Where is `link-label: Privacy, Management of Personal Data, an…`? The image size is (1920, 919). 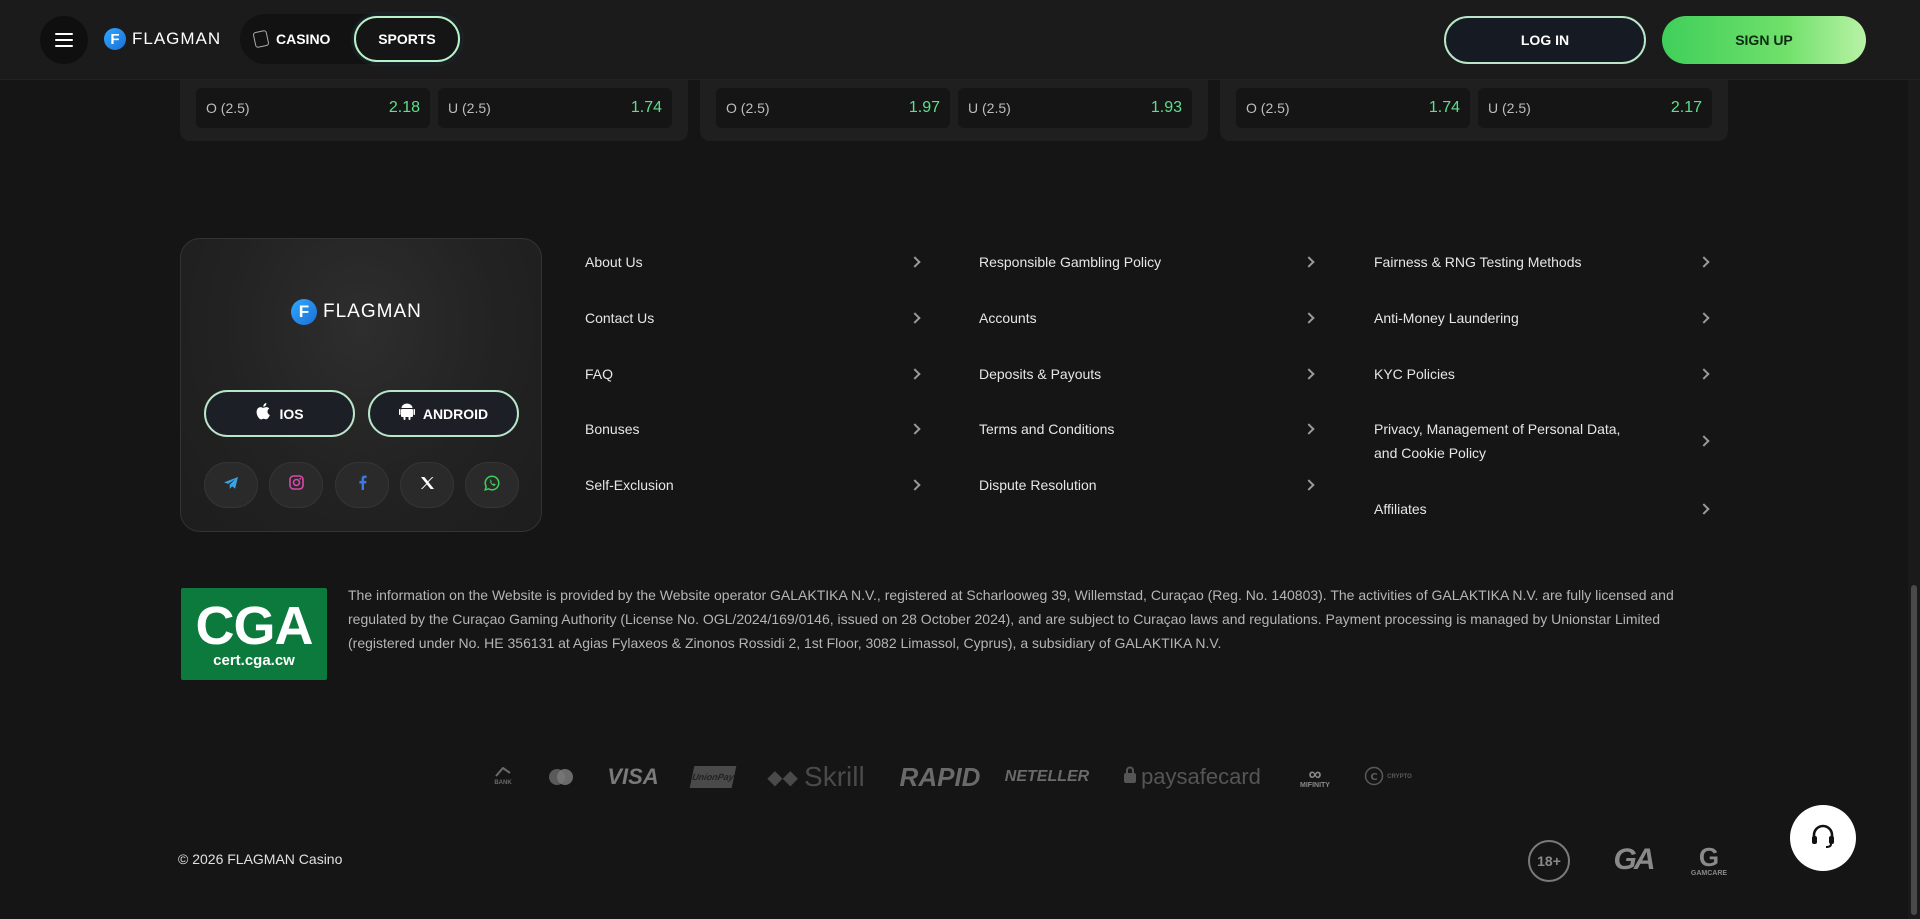 link-label: Privacy, Management of Personal Data, an… is located at coordinates (1497, 441).